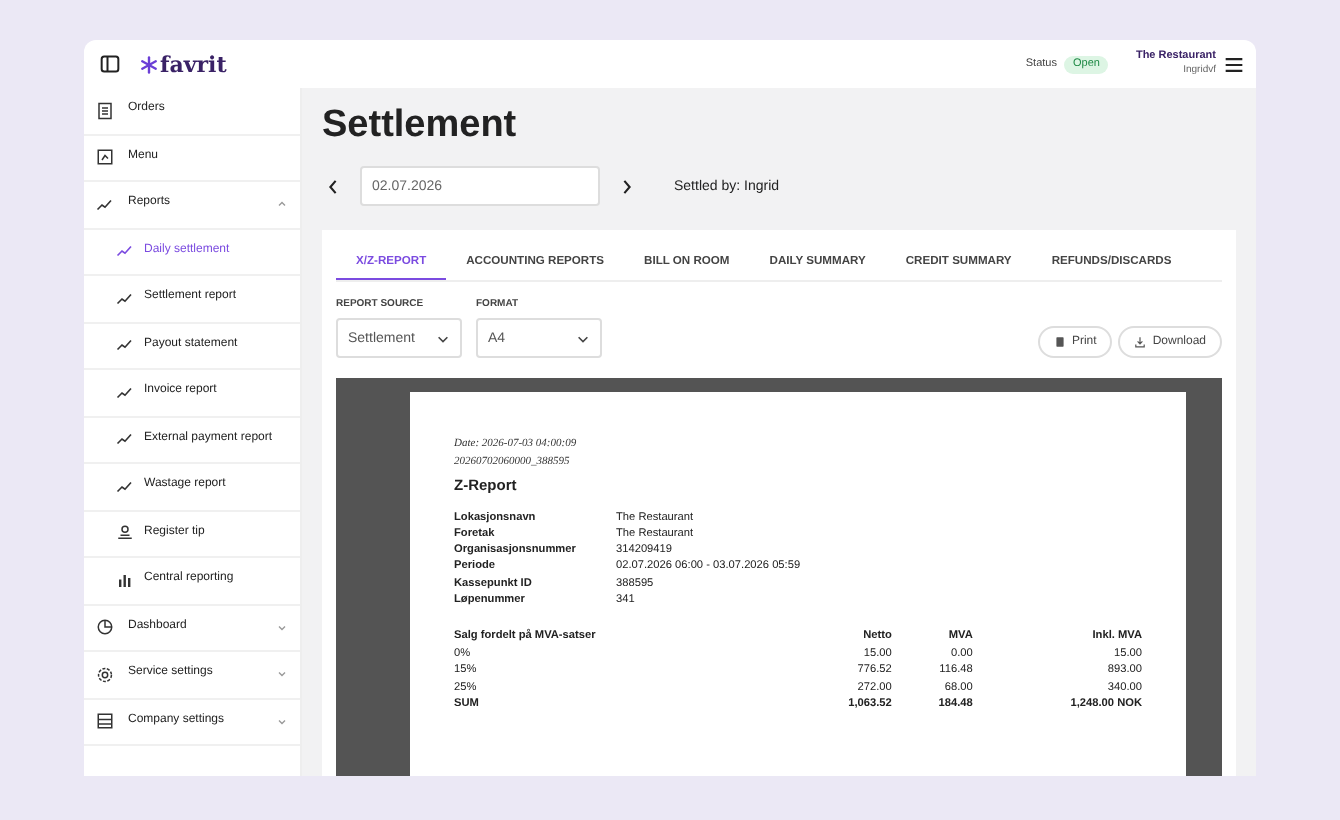  Describe the element at coordinates (125, 580) in the screenshot. I see `bar-chart-icon` at that location.